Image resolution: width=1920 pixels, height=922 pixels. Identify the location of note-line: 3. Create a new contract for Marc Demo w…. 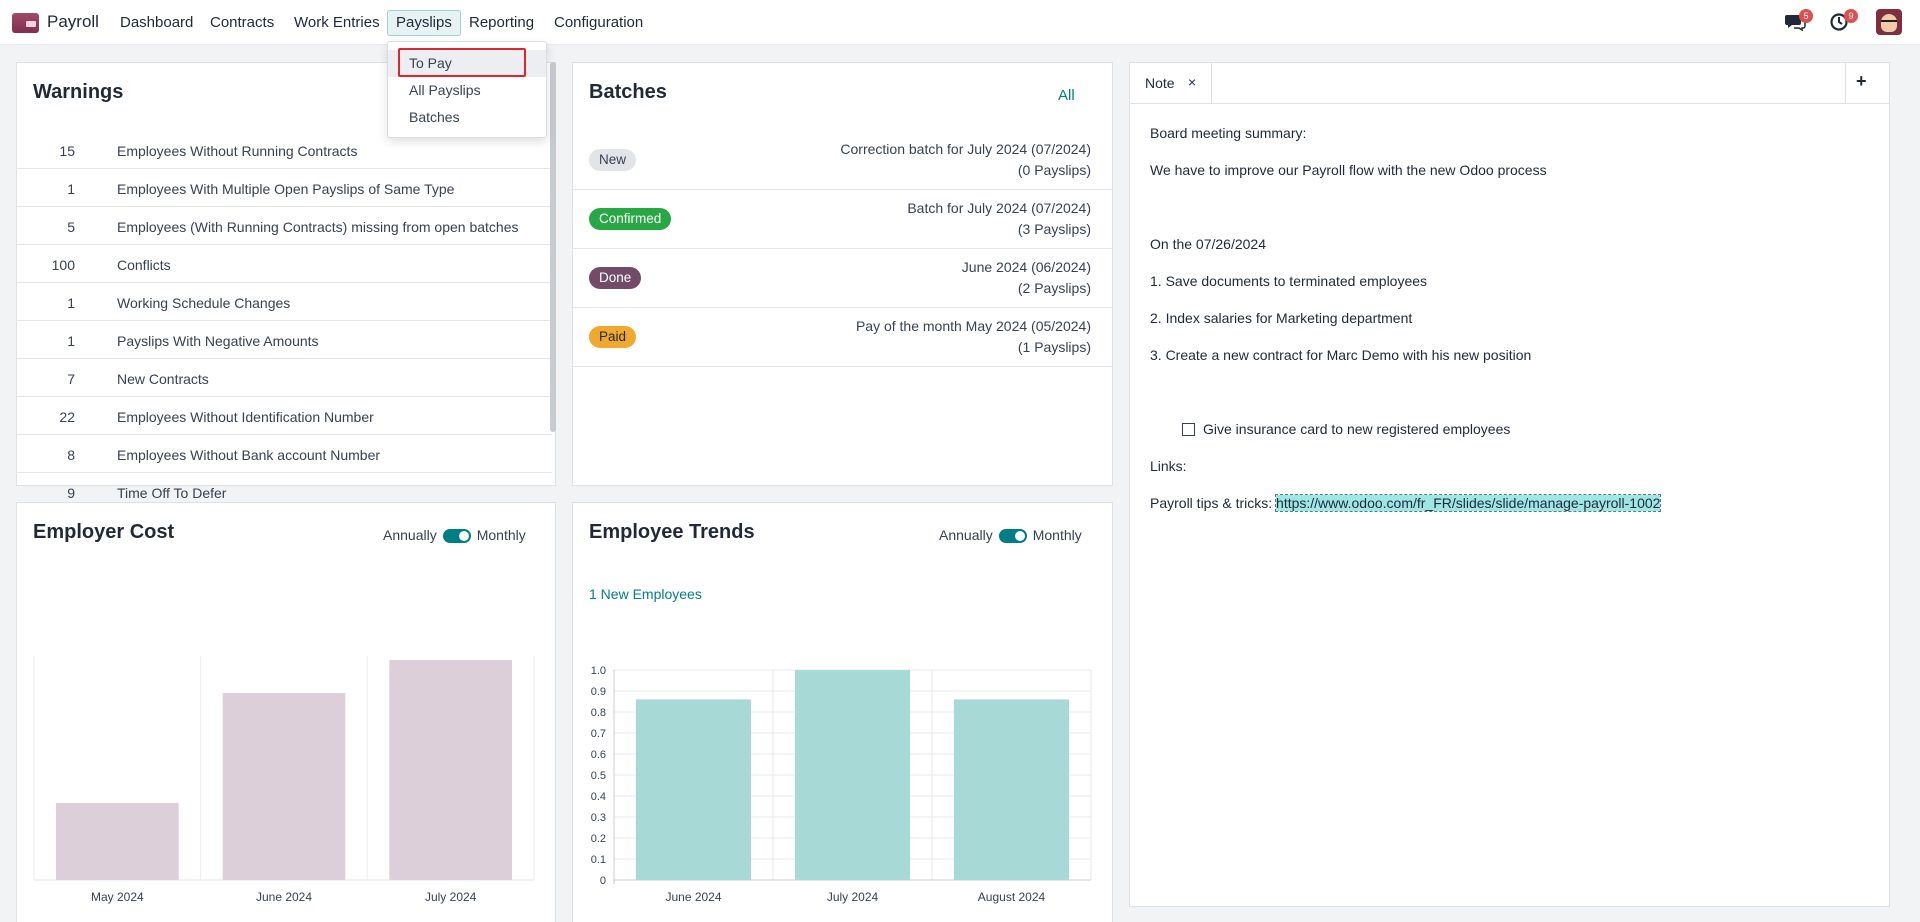
(1340, 355).